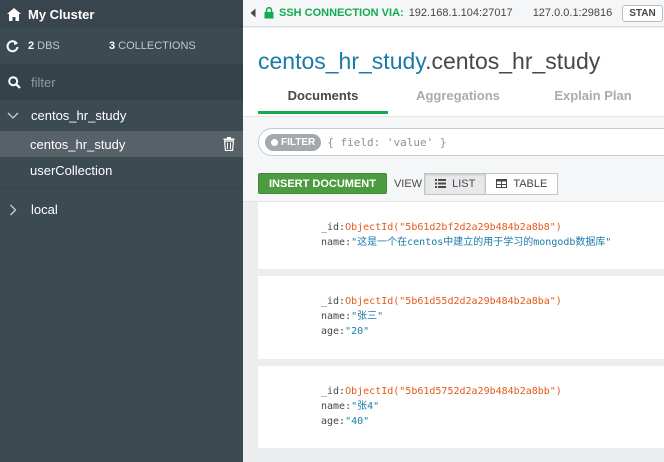  Describe the element at coordinates (441, 183) in the screenshot. I see `list-icon` at that location.